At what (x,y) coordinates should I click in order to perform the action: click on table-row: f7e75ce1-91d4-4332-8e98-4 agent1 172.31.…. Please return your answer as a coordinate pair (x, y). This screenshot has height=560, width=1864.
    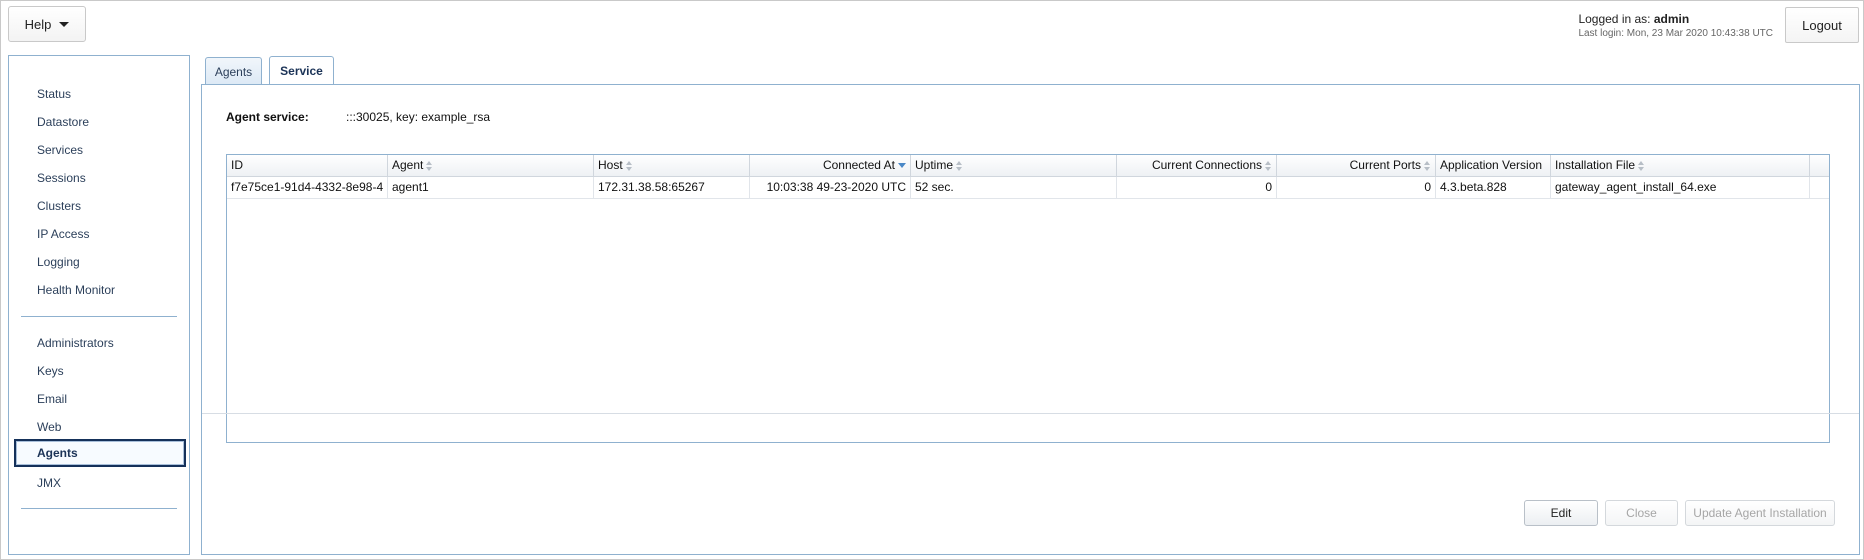
    Looking at the image, I should click on (1028, 188).